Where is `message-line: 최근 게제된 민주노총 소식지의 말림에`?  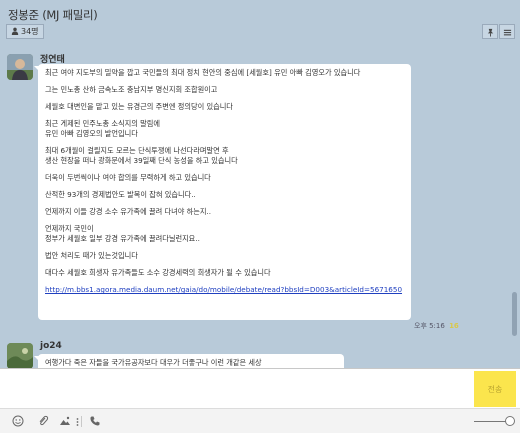
message-line: 최근 게제된 민주노총 소식지의 말림에 is located at coordinates (102, 123).